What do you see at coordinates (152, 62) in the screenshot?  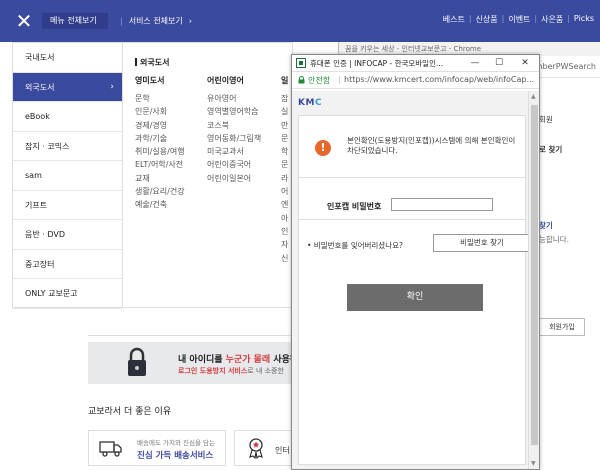 I see `mega-menu-title: 외국도서` at bounding box center [152, 62].